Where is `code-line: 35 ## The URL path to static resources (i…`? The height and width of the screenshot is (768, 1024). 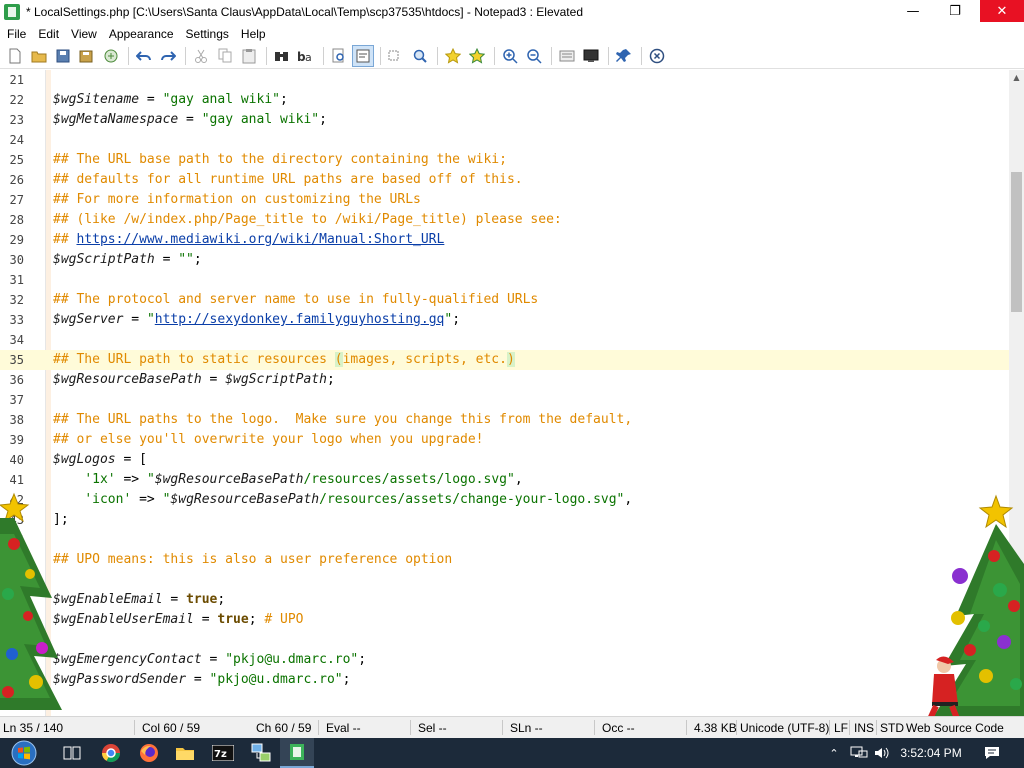
code-line: 35 ## The URL path to static resources (i… is located at coordinates (504, 360).